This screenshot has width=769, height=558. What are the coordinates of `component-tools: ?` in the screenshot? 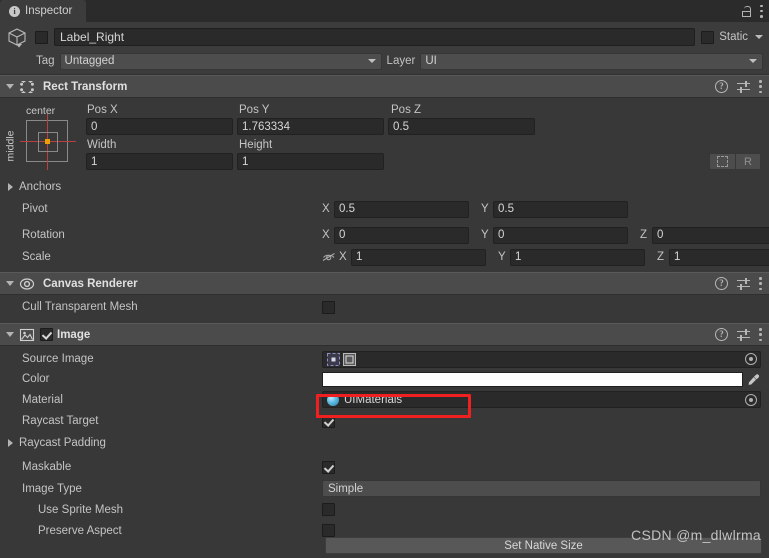 It's located at (738, 334).